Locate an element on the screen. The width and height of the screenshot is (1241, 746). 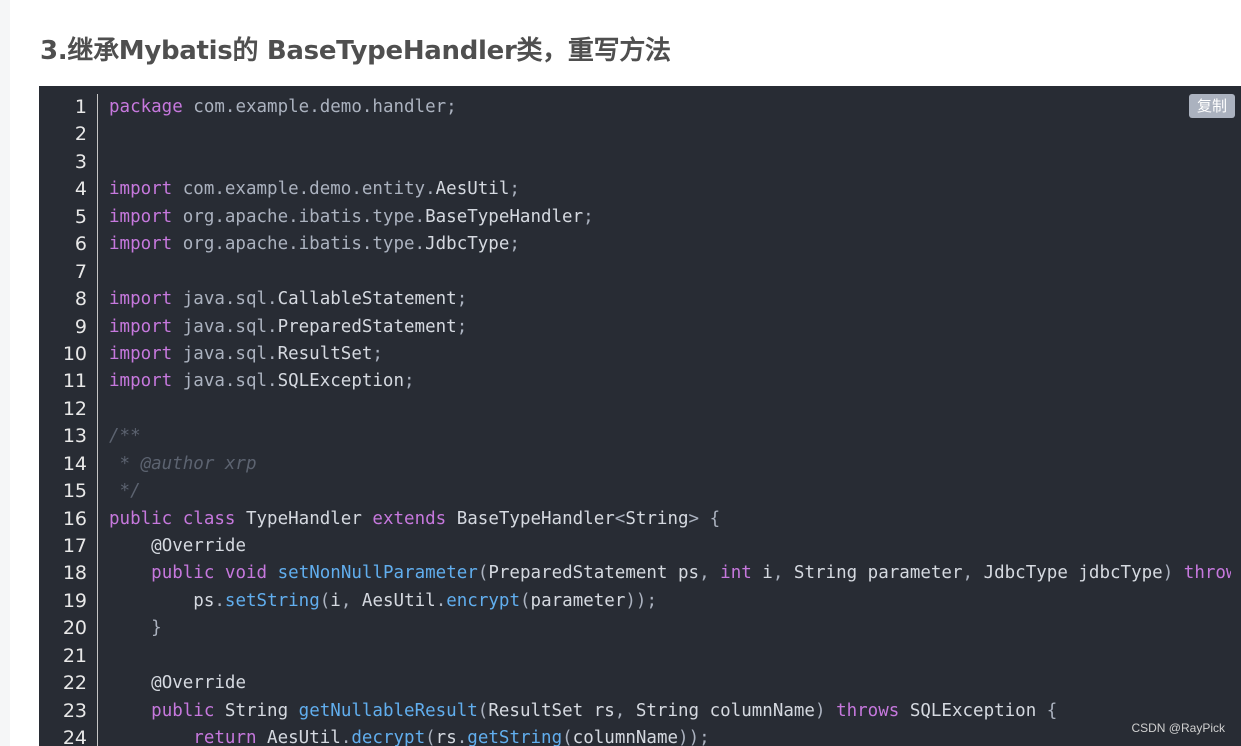
code-token: com.example.demo.handler; is located at coordinates (319, 107).